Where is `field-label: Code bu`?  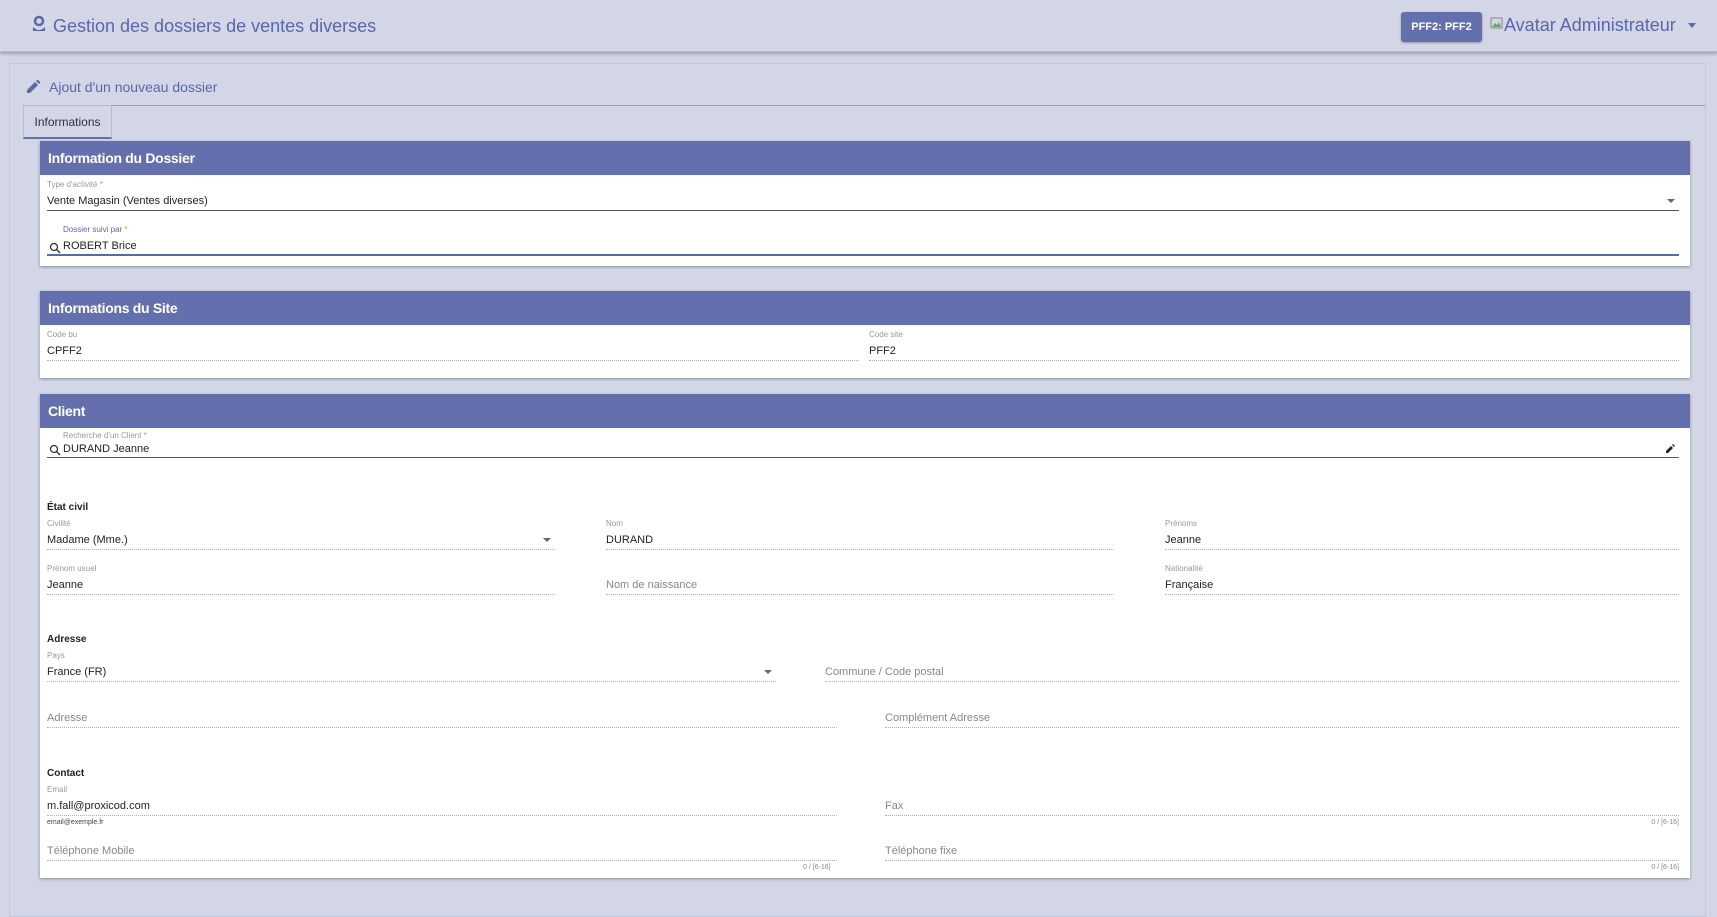
field-label: Code bu is located at coordinates (62, 334).